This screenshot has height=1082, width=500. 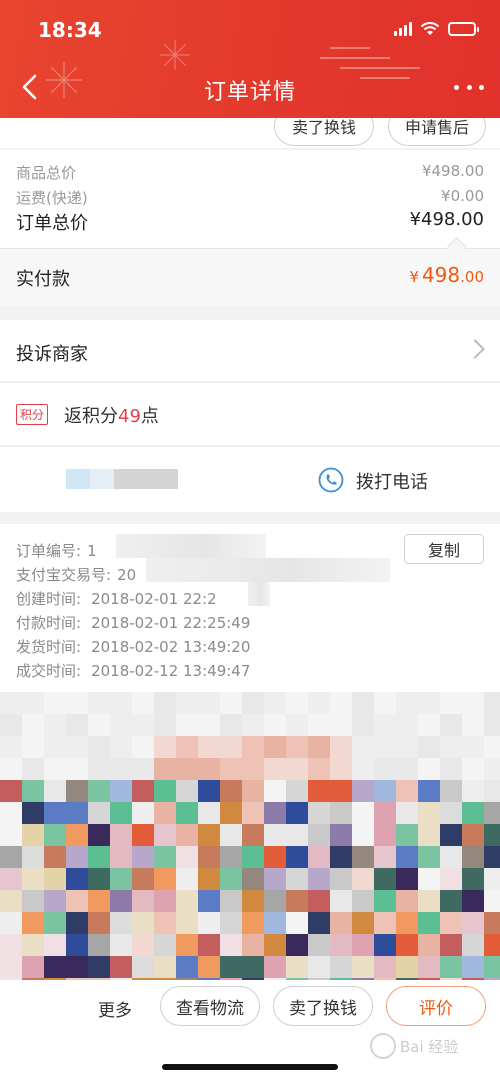 I want to click on phone-icon, so click(x=331, y=480).